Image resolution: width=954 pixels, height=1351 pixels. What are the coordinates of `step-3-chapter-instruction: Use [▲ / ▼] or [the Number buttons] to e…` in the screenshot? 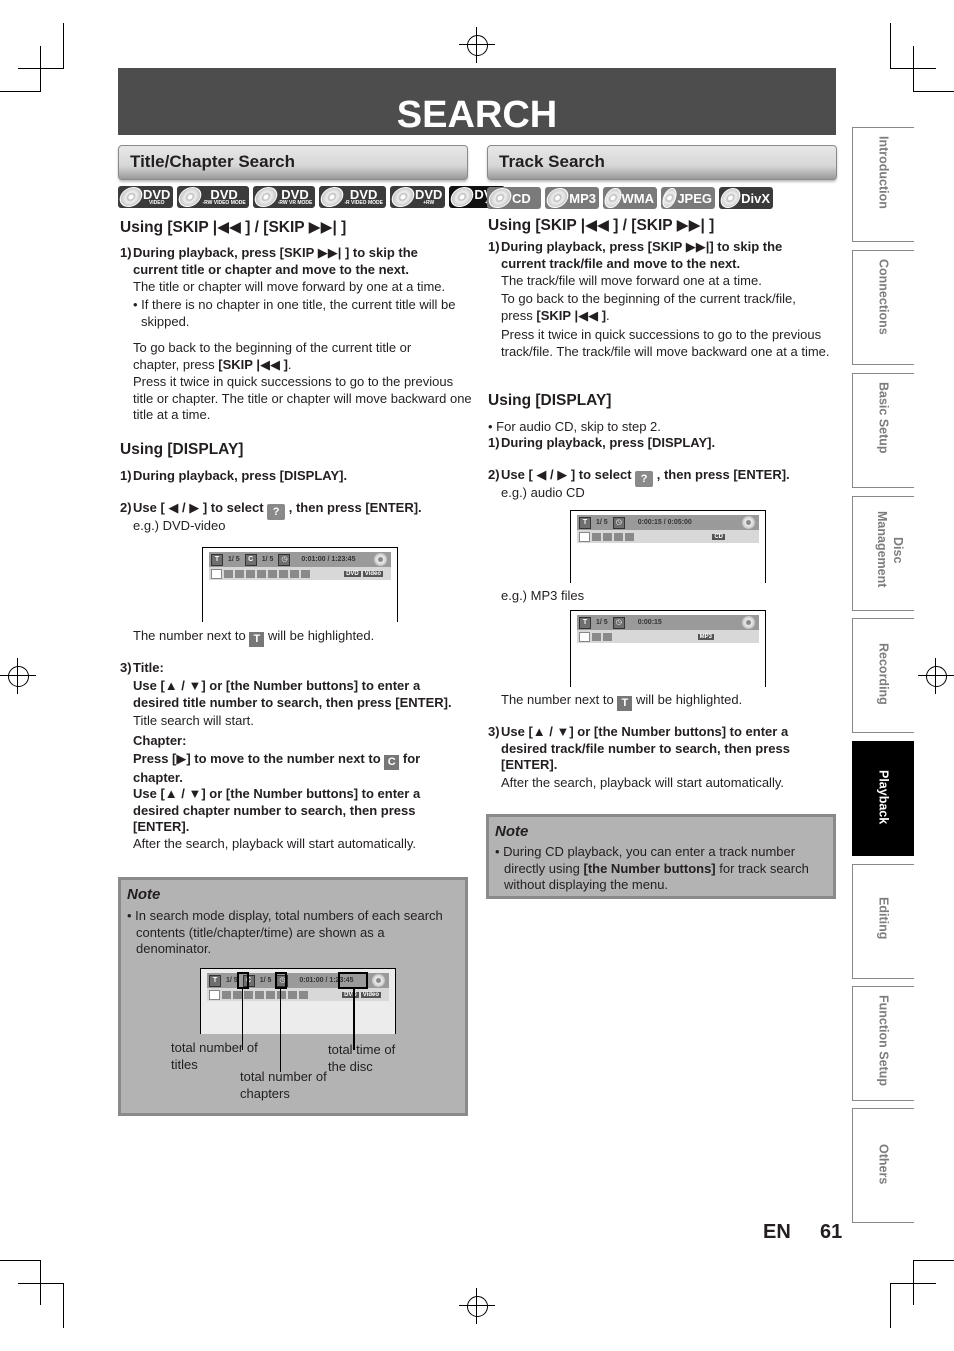 It's located at (277, 810).